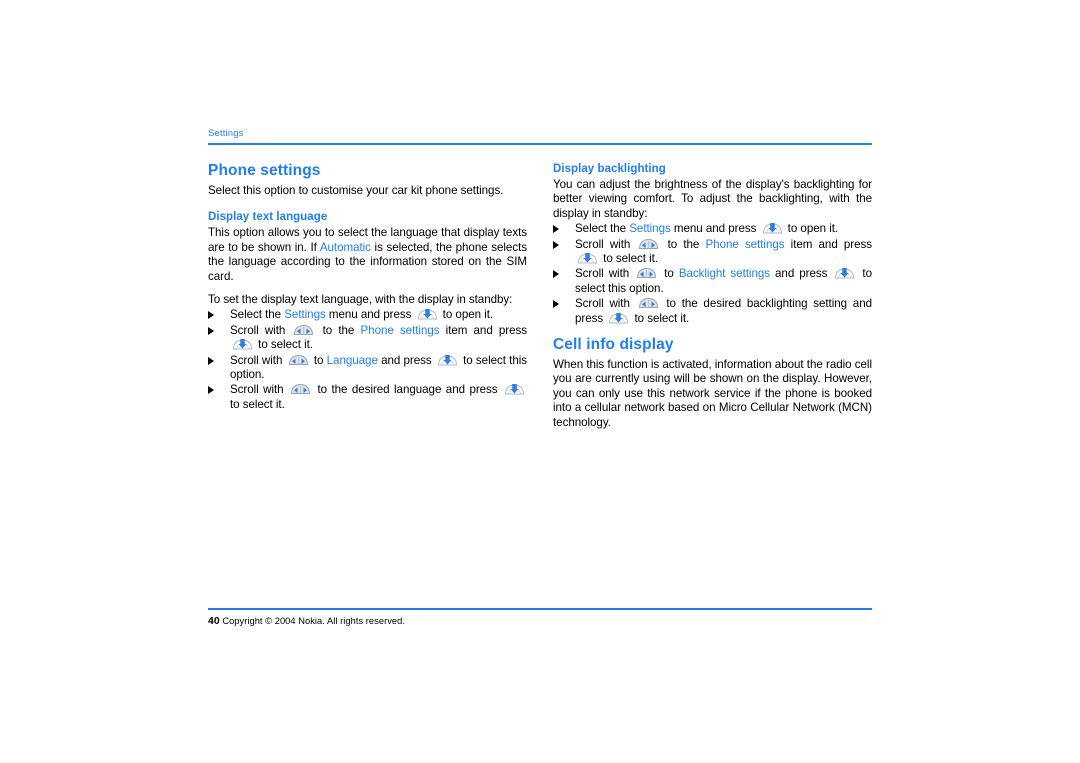  Describe the element at coordinates (345, 247) in the screenshot. I see `inline-term-automatic: Automatic` at that location.